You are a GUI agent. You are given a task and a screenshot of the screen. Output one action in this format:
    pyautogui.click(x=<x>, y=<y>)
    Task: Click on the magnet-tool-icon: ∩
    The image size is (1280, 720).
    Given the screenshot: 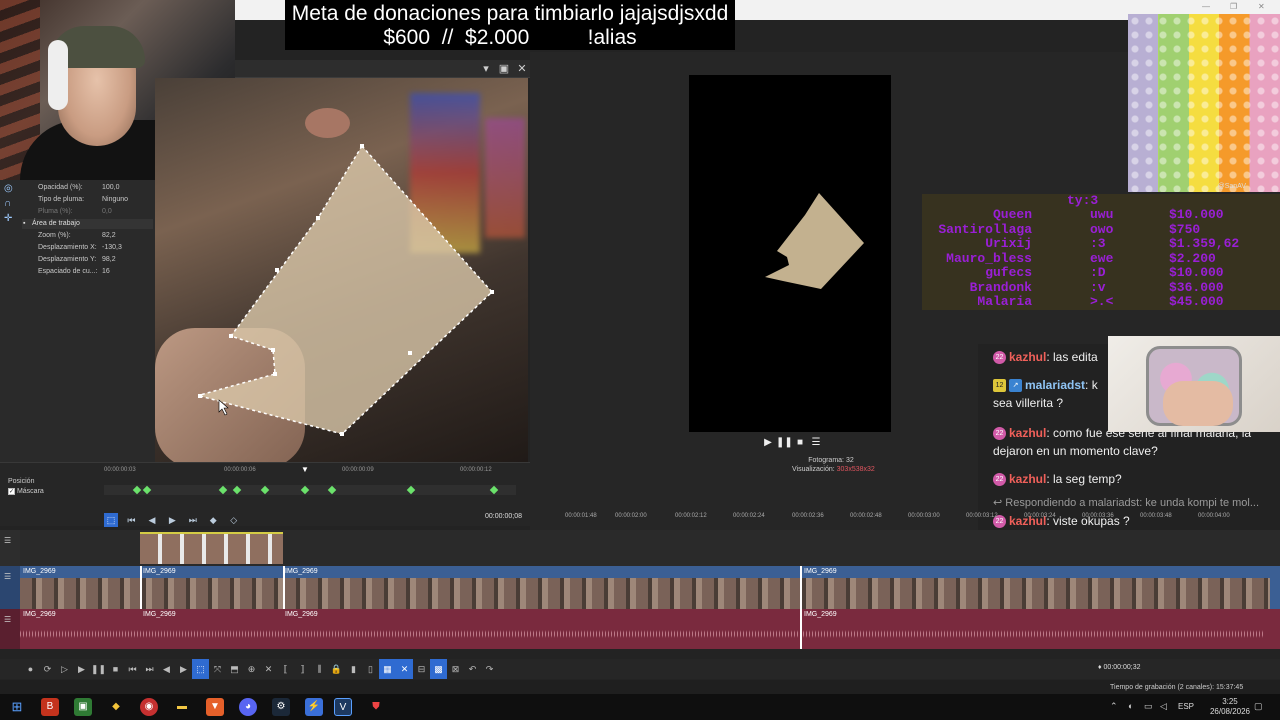 What is the action you would take?
    pyautogui.click(x=10, y=204)
    